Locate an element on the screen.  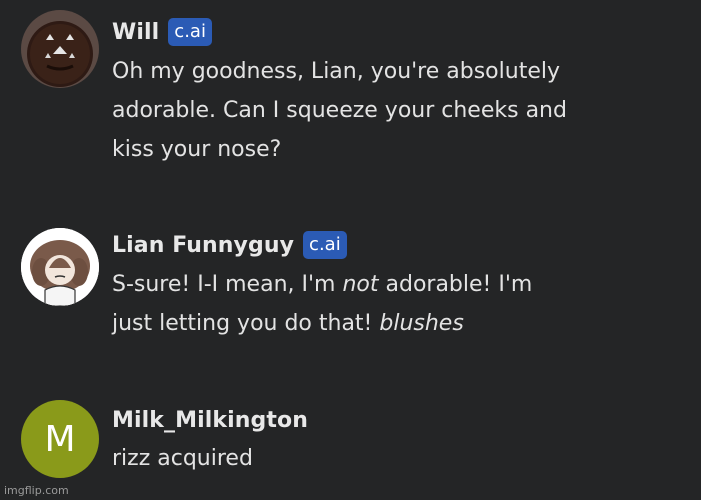
avatar-letter: M is located at coordinates (60, 439).